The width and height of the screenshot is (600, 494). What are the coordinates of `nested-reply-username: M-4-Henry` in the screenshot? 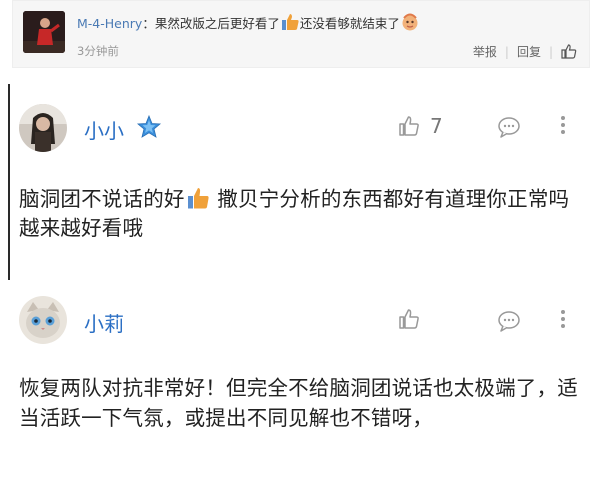 It's located at (109, 23).